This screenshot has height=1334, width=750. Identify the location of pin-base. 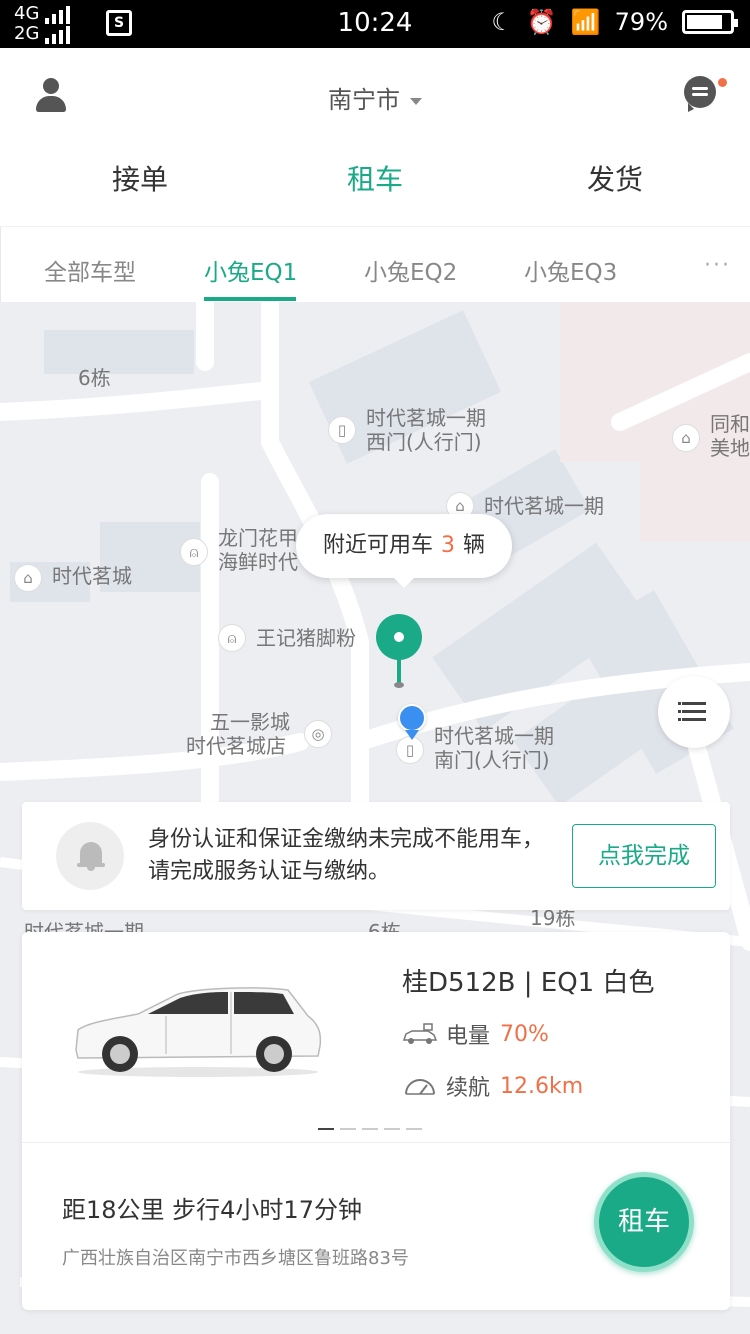
(399, 685).